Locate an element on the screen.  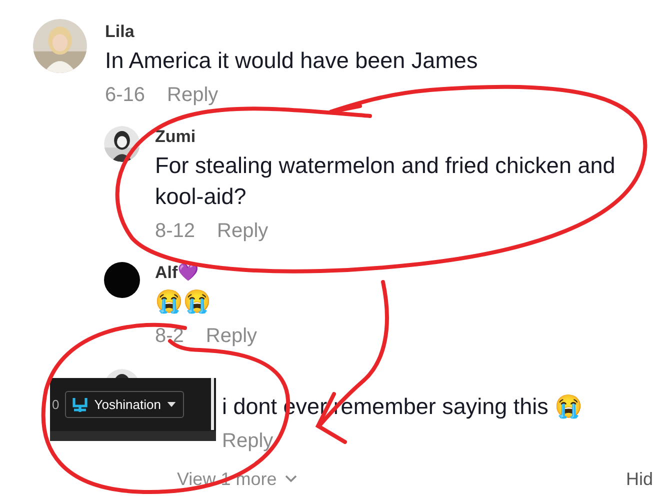
comment-date: 6-16 is located at coordinates (125, 95).